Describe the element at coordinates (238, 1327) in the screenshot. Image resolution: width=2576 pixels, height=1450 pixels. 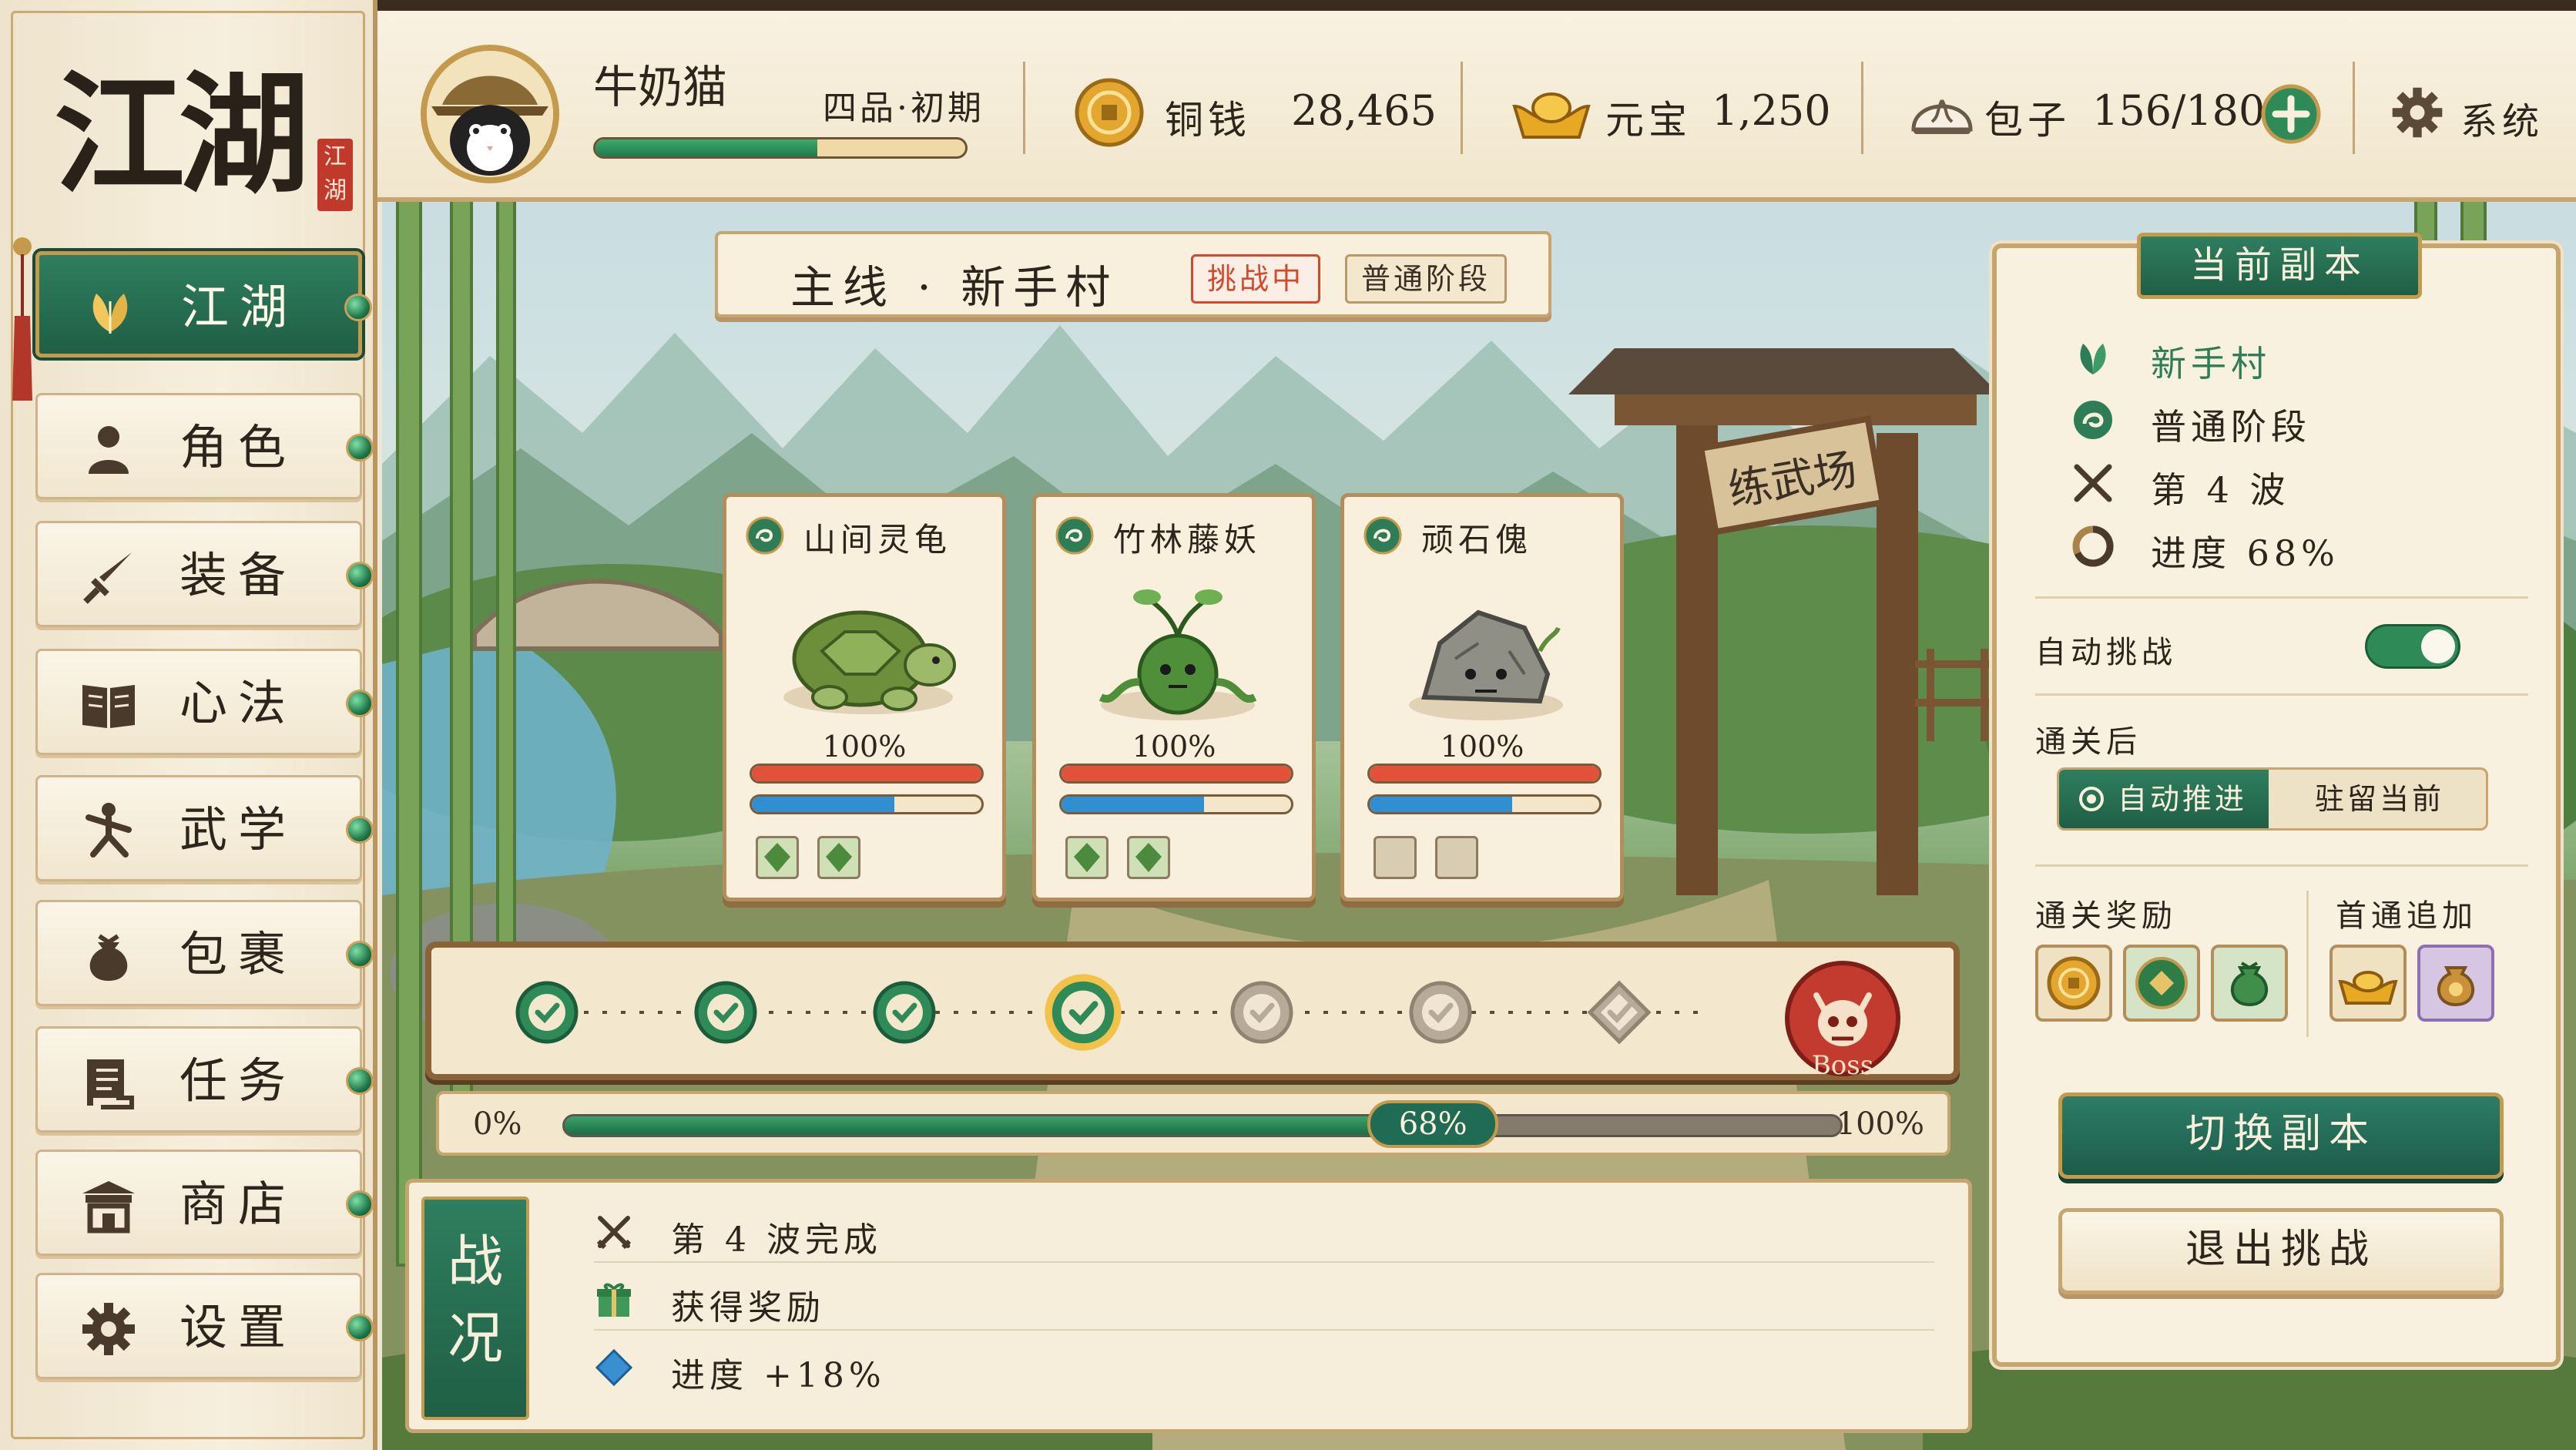
I see `sidebar-item-label: 设置` at that location.